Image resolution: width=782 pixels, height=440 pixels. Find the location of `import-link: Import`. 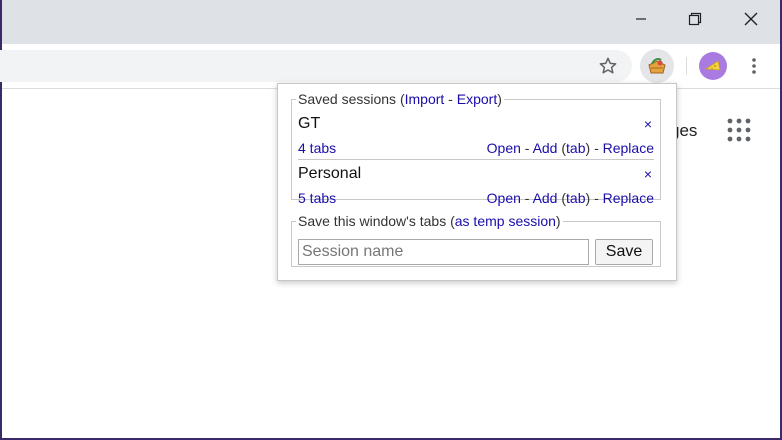

import-link: Import is located at coordinates (425, 99).